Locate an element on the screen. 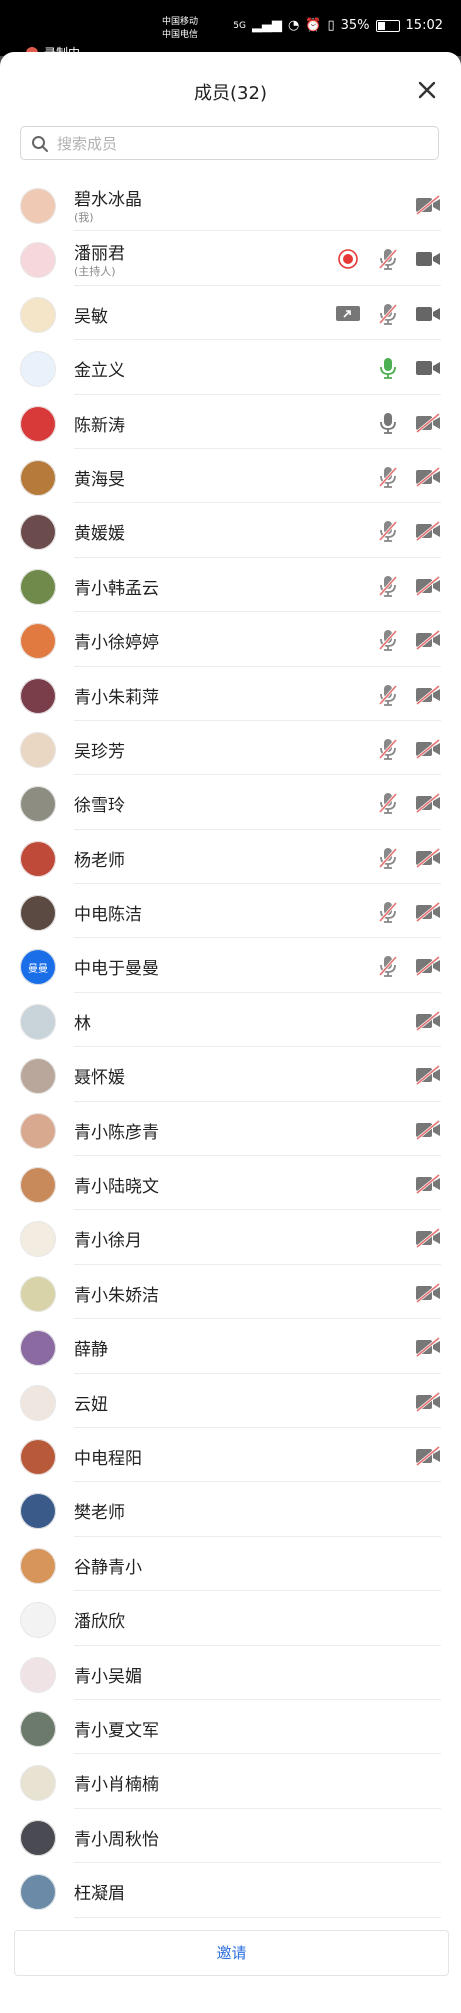 Image resolution: width=461 pixels, height=2013 pixels. member-row: 曼曼 中电于曼曼 is located at coordinates (230, 966).